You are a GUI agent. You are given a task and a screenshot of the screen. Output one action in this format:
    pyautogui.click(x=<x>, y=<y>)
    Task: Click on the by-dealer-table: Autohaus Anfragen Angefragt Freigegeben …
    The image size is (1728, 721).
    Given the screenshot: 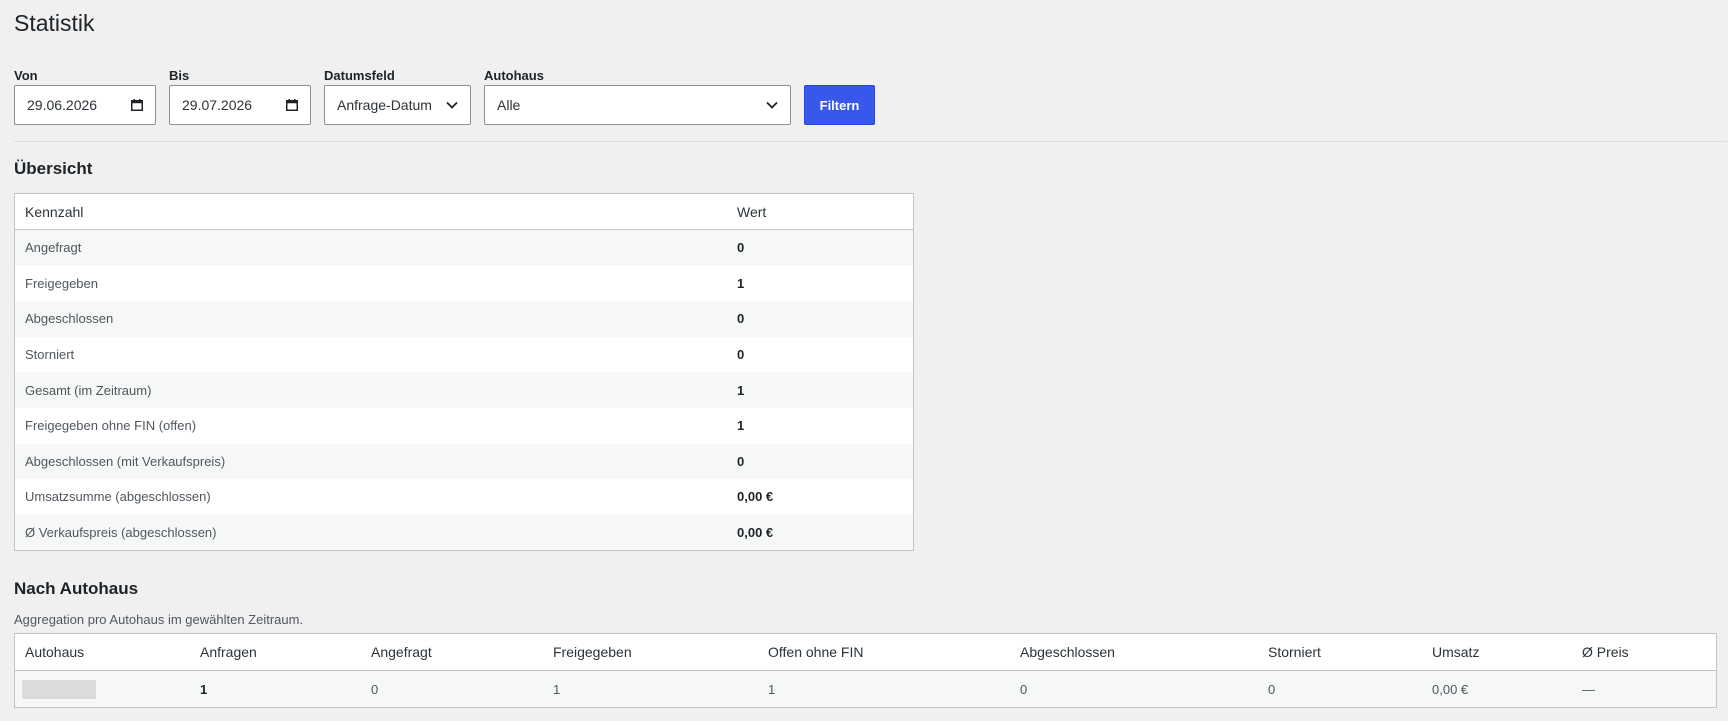 What is the action you would take?
    pyautogui.click(x=865, y=671)
    